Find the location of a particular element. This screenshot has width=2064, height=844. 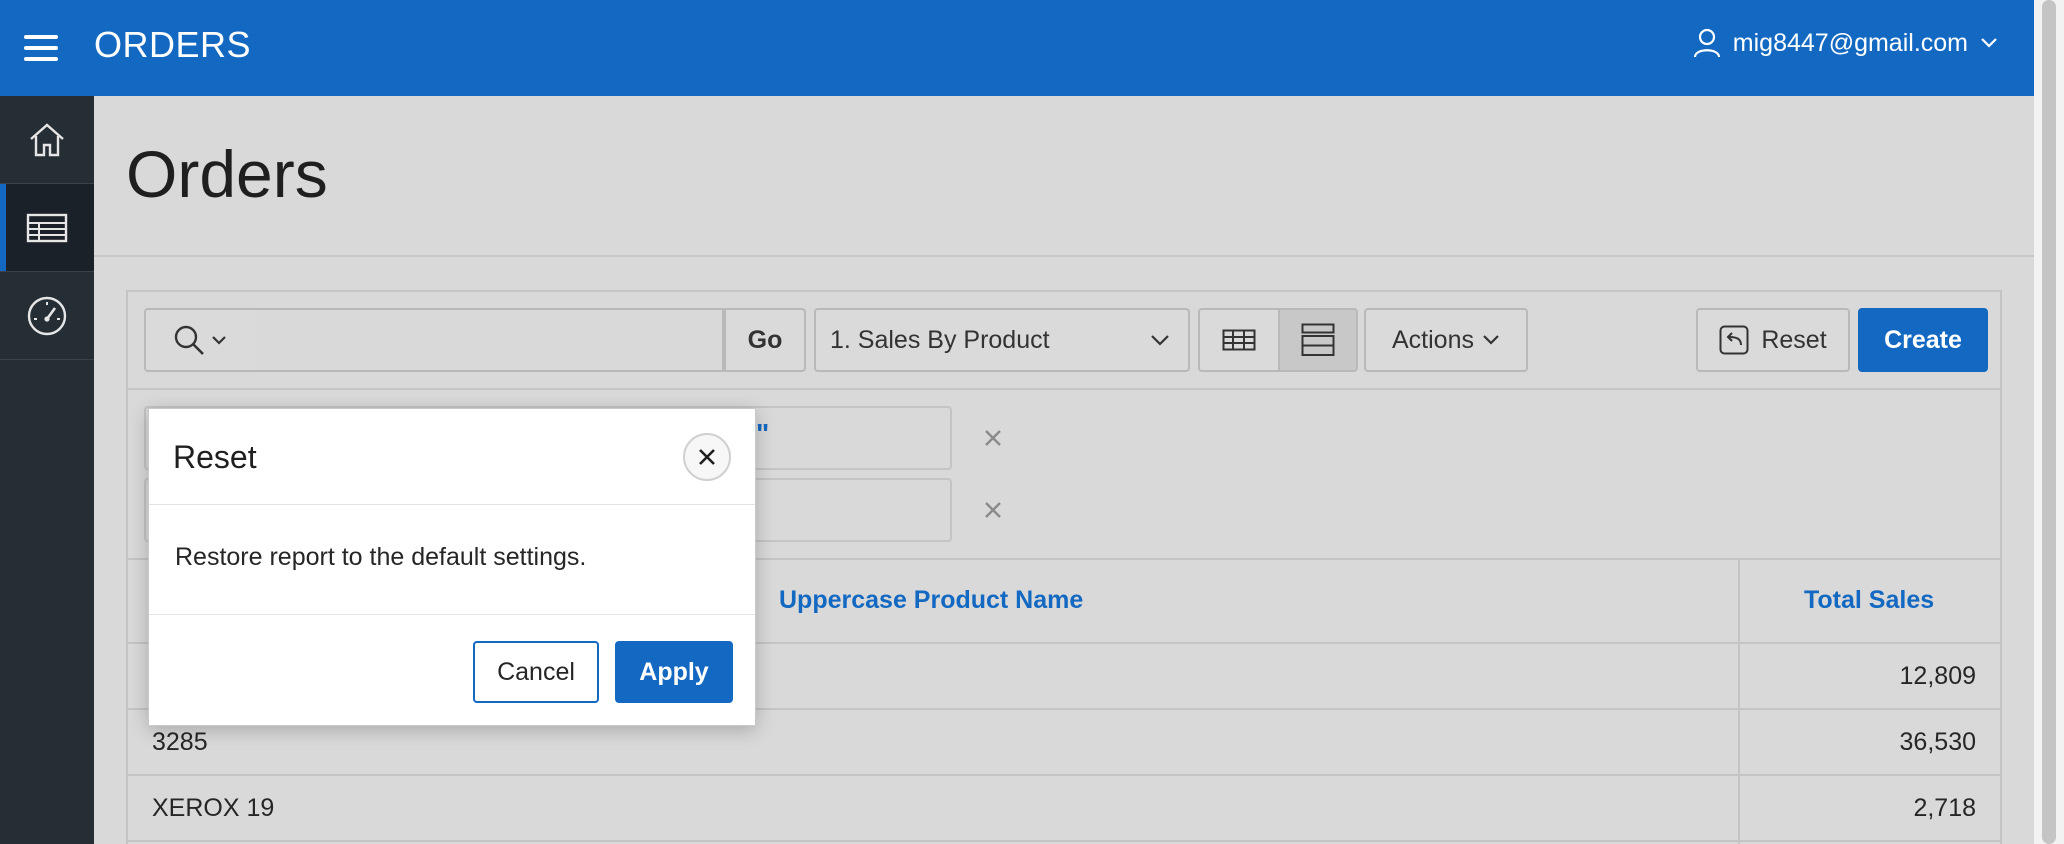

cell-product-name: XEROX 19 is located at coordinates (213, 808).